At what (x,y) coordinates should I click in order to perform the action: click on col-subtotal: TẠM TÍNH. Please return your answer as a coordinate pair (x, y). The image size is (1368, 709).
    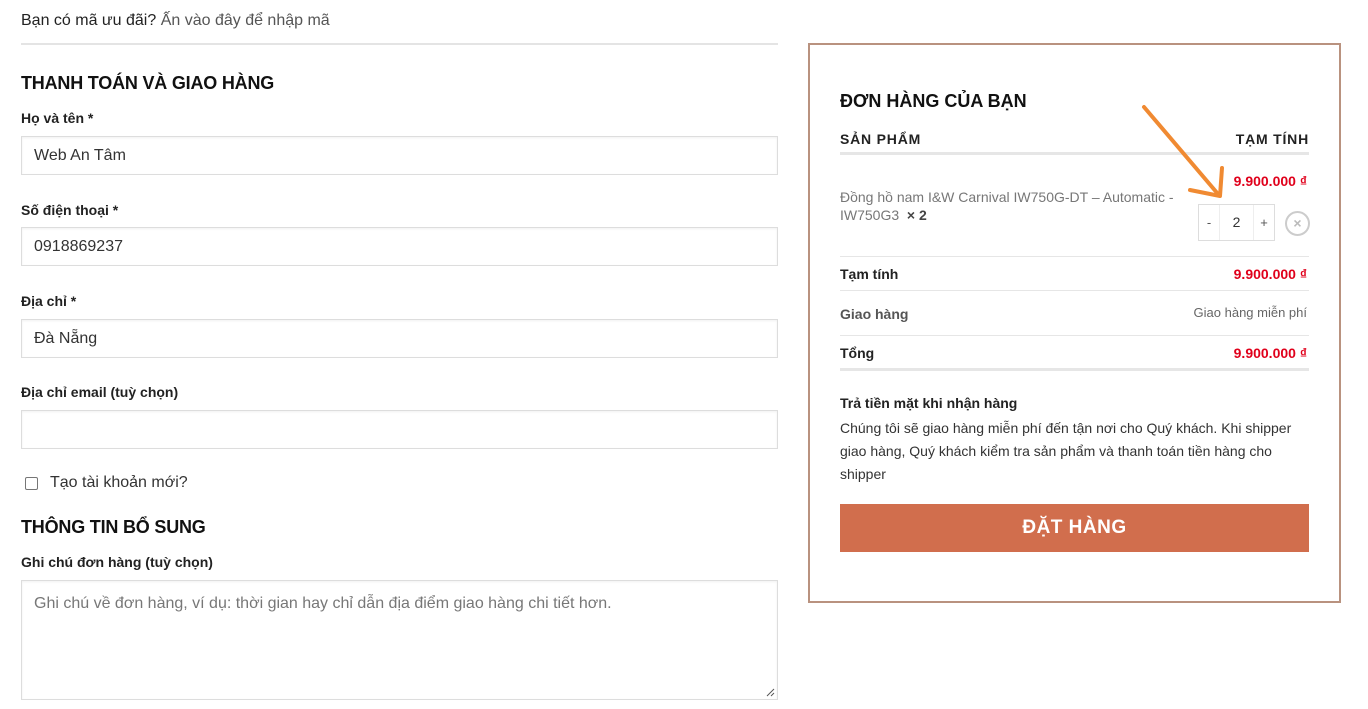
    Looking at the image, I should click on (1272, 139).